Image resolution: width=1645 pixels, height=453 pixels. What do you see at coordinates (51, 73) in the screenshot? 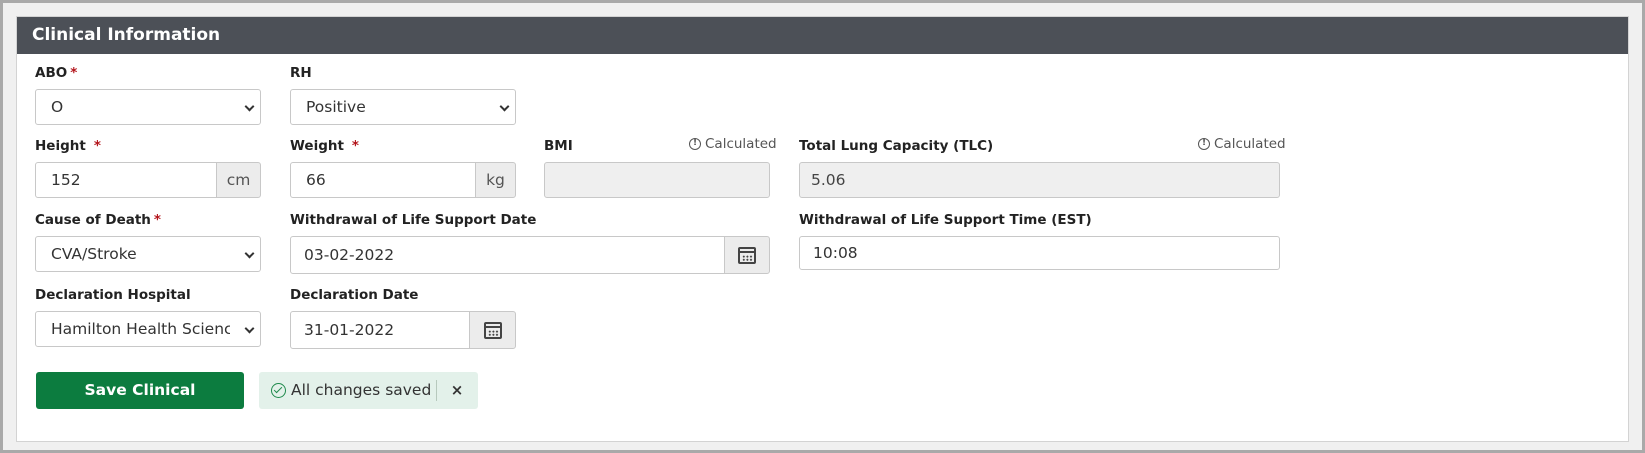
I see `abo-label-text: ABO` at bounding box center [51, 73].